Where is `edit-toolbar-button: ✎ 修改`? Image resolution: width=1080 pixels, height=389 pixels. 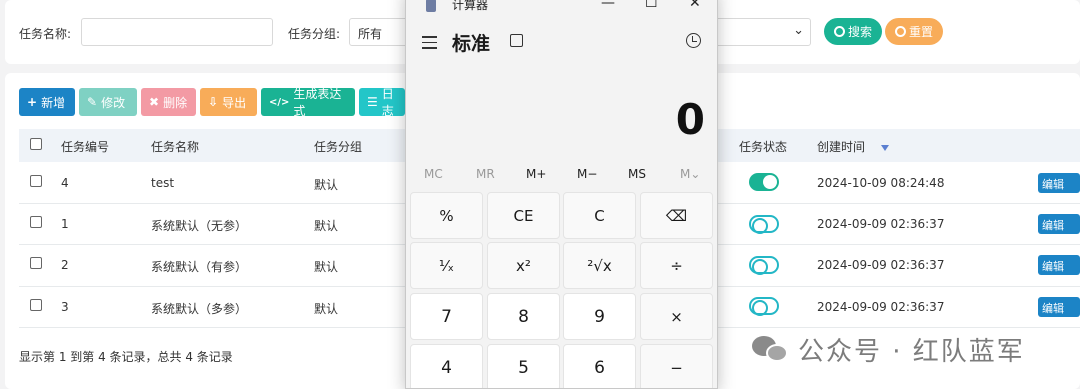
edit-toolbar-button: ✎ 修改 is located at coordinates (108, 102).